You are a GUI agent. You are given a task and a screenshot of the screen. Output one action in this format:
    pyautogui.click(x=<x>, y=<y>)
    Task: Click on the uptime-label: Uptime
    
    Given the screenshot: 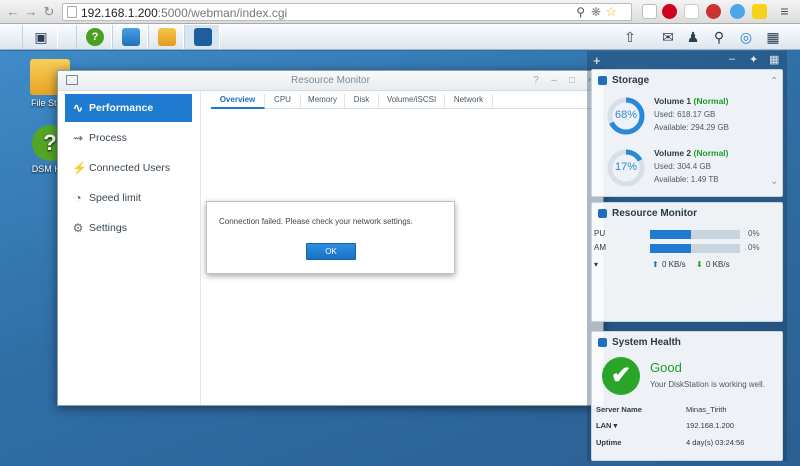 What is the action you would take?
    pyautogui.click(x=609, y=442)
    